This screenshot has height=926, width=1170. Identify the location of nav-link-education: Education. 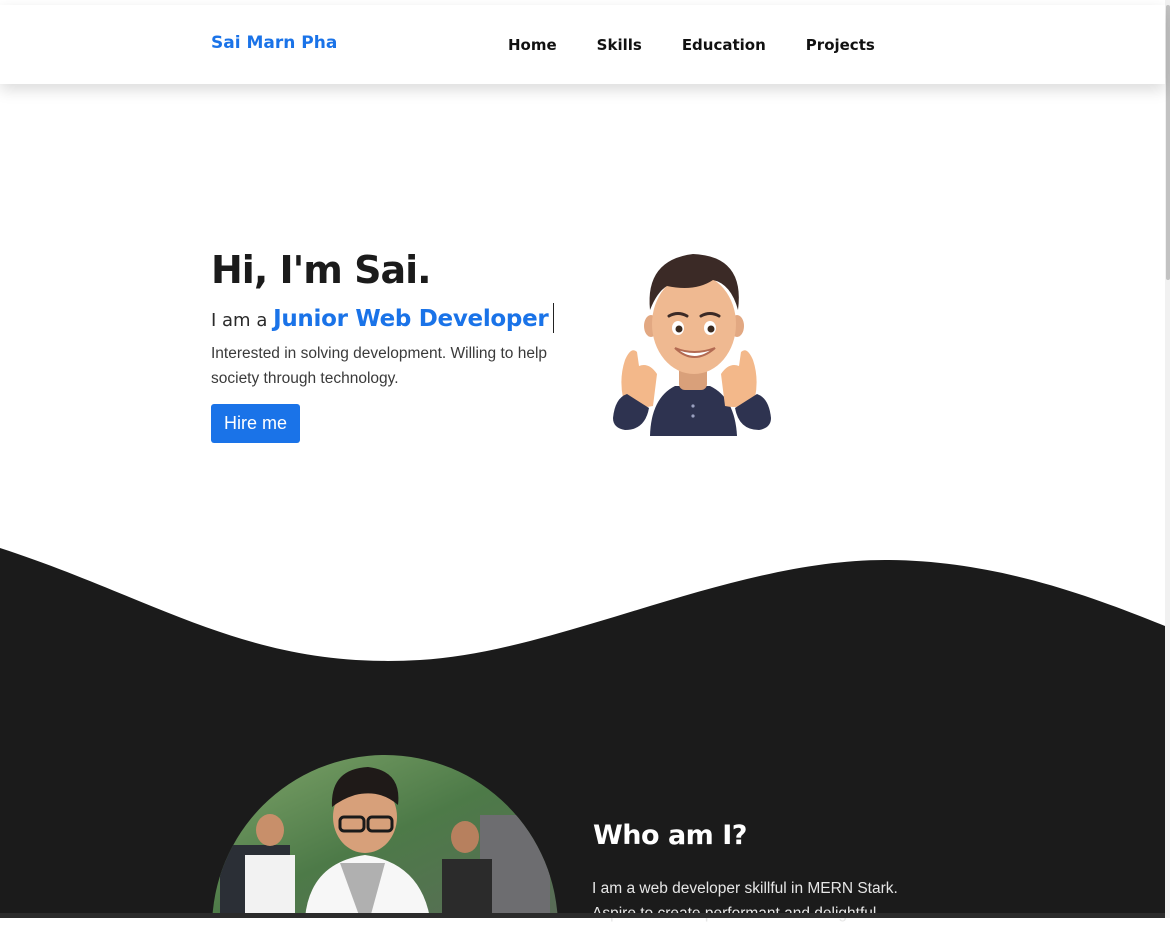
(724, 45).